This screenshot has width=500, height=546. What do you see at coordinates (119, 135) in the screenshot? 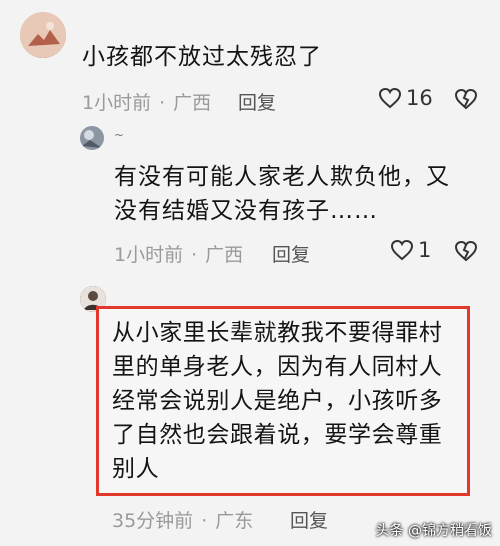
I see `username: ~` at bounding box center [119, 135].